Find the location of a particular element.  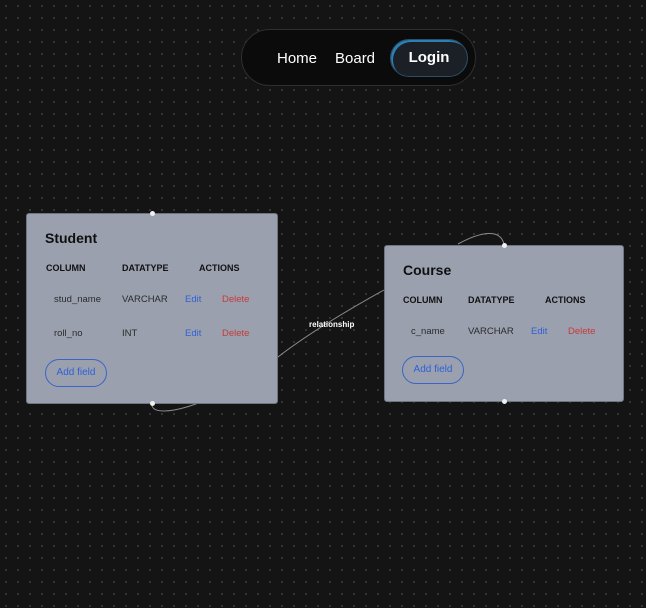

edge-label: relationship is located at coordinates (332, 324).